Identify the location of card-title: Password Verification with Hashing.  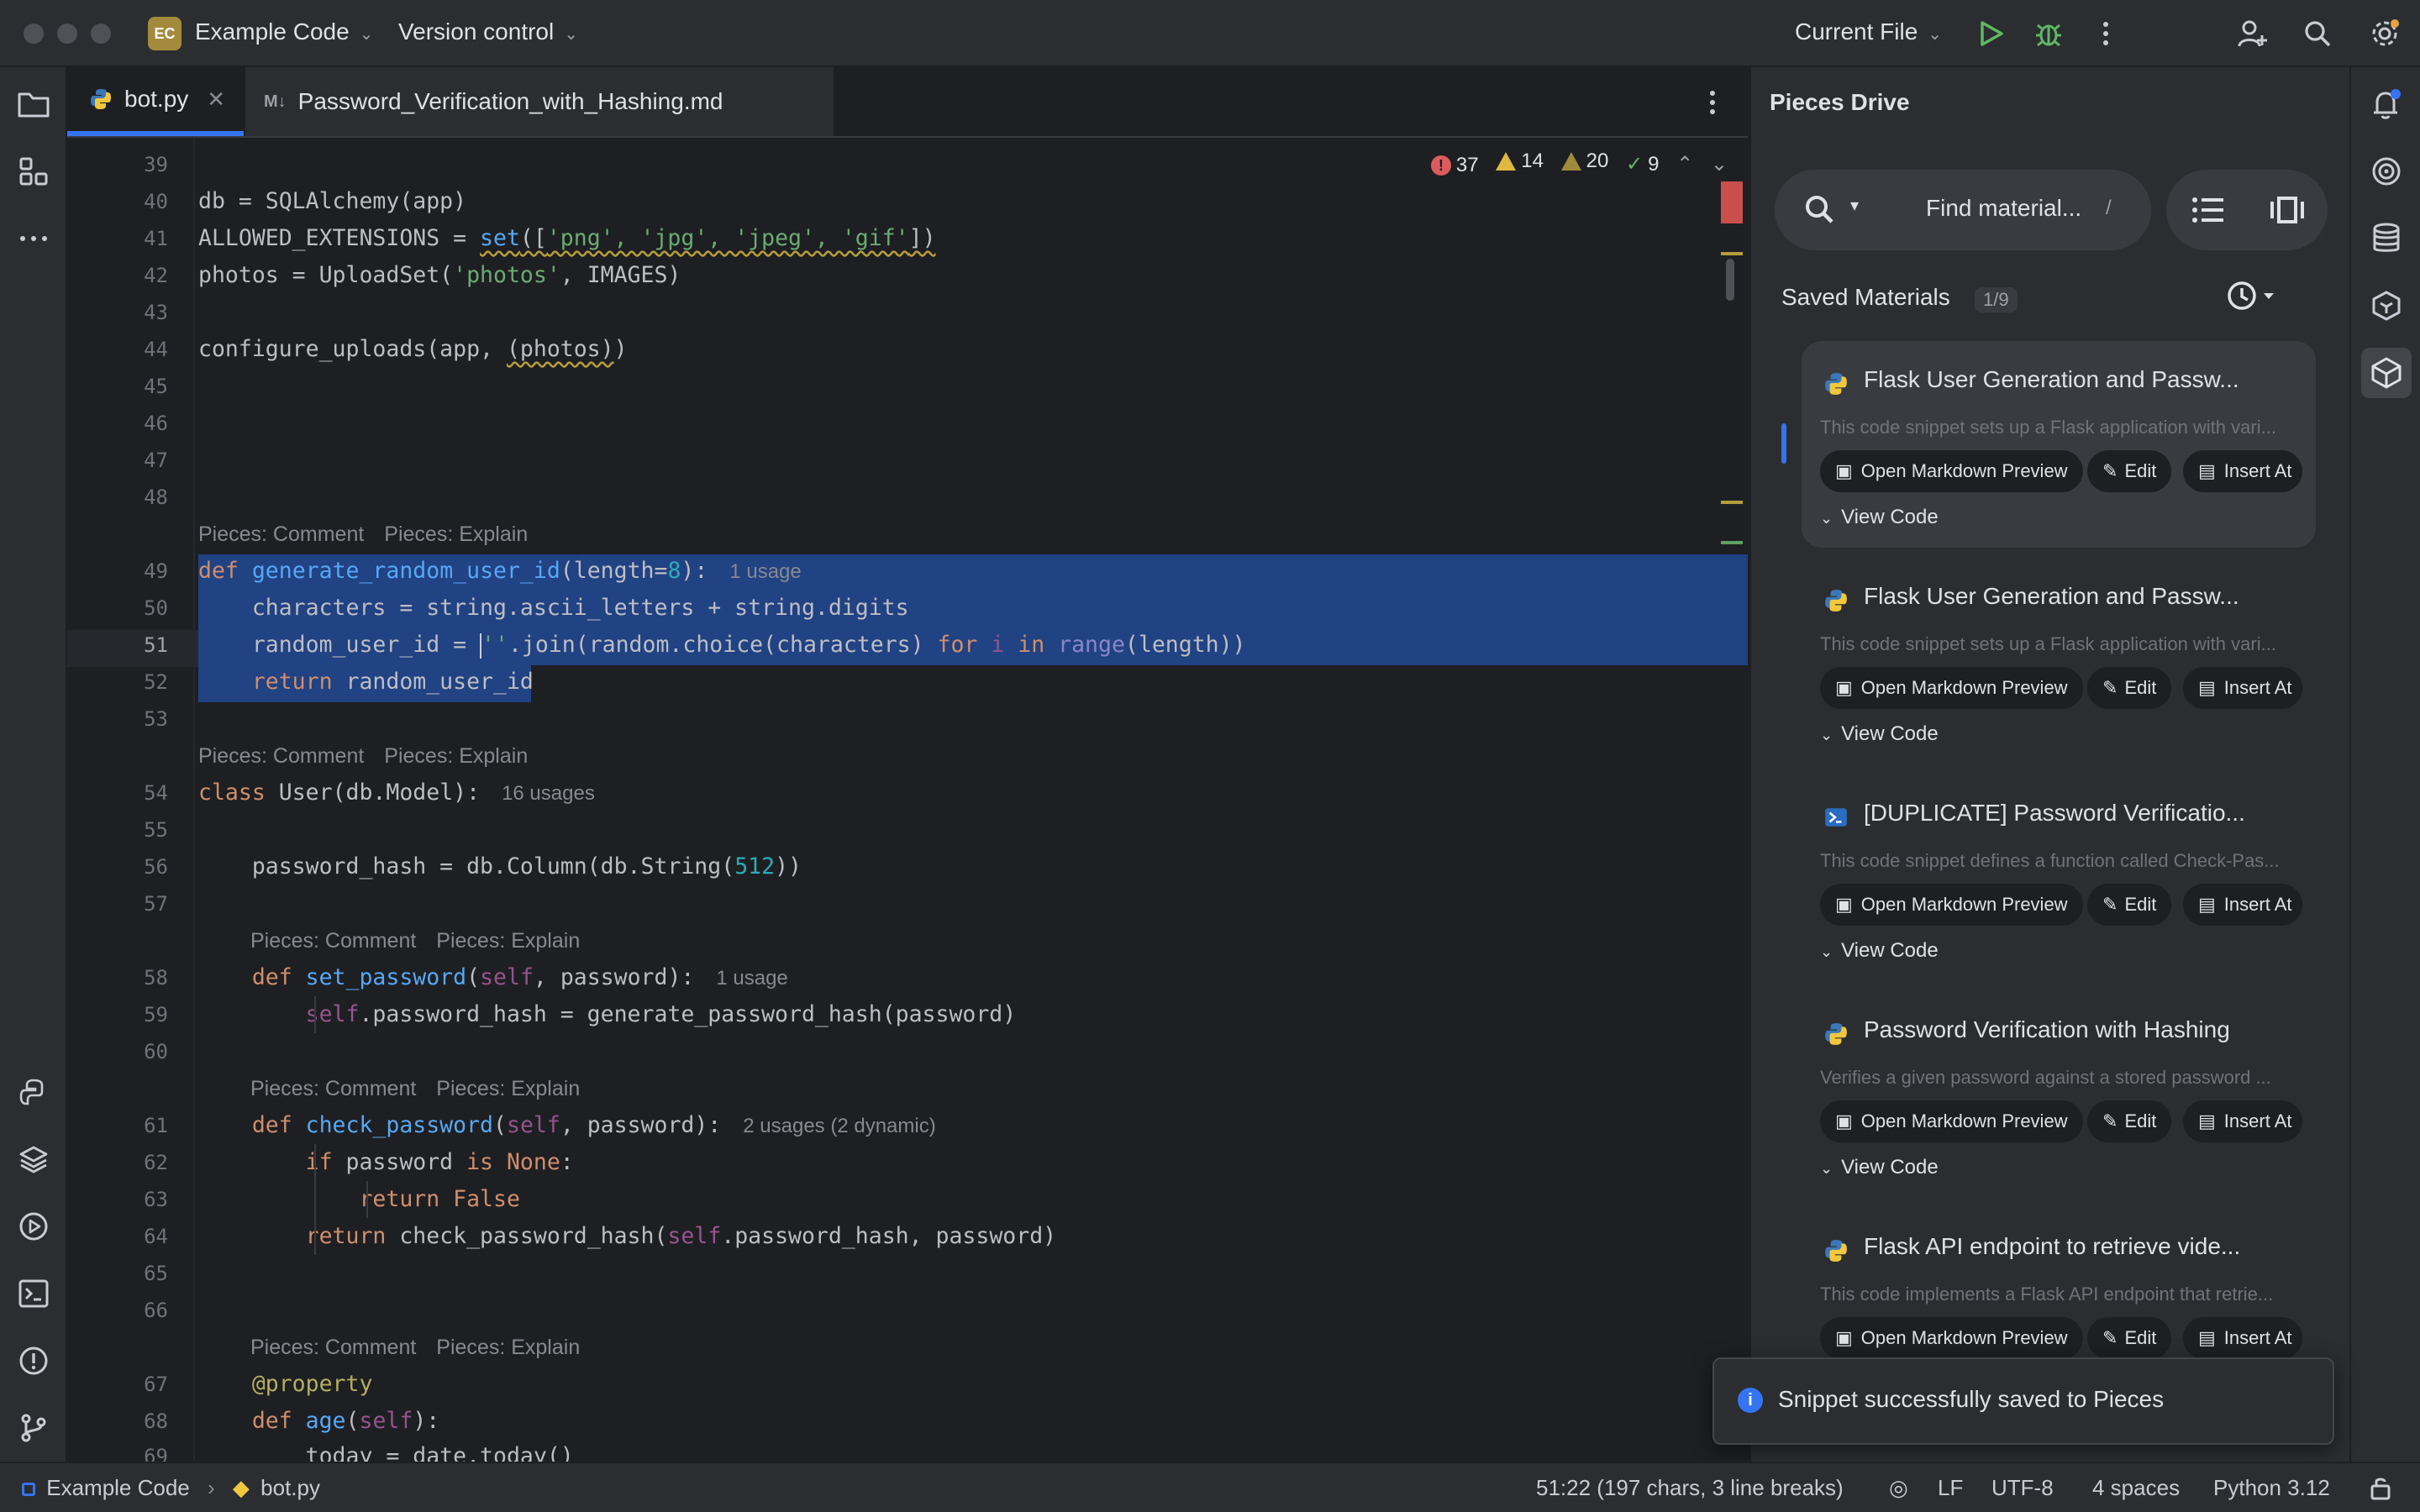
(2047, 1029).